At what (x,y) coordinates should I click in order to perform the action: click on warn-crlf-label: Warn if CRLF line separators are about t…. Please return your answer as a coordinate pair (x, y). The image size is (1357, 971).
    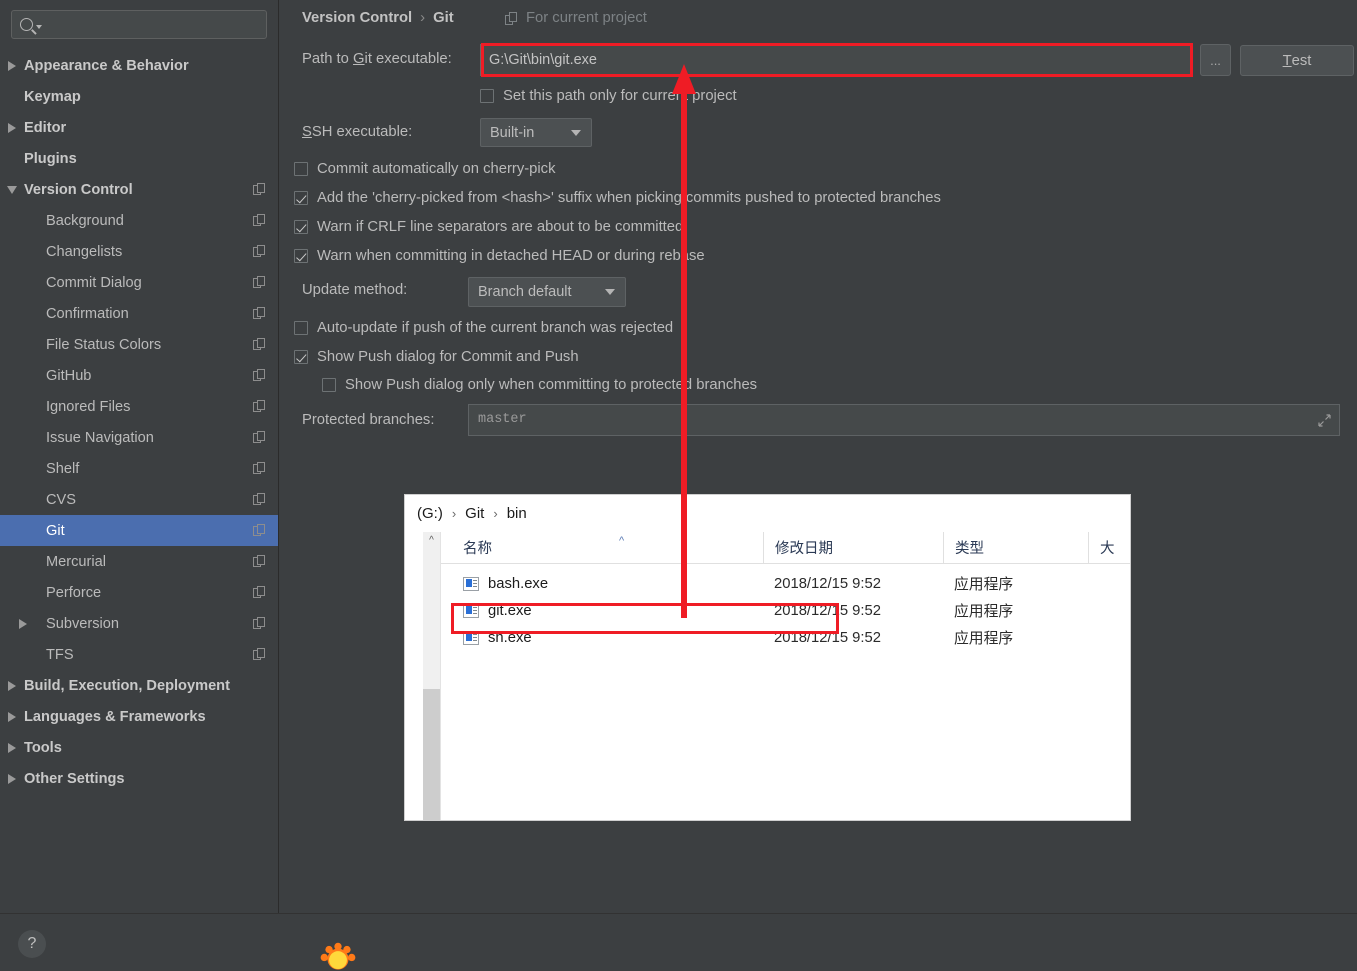
    Looking at the image, I should click on (500, 227).